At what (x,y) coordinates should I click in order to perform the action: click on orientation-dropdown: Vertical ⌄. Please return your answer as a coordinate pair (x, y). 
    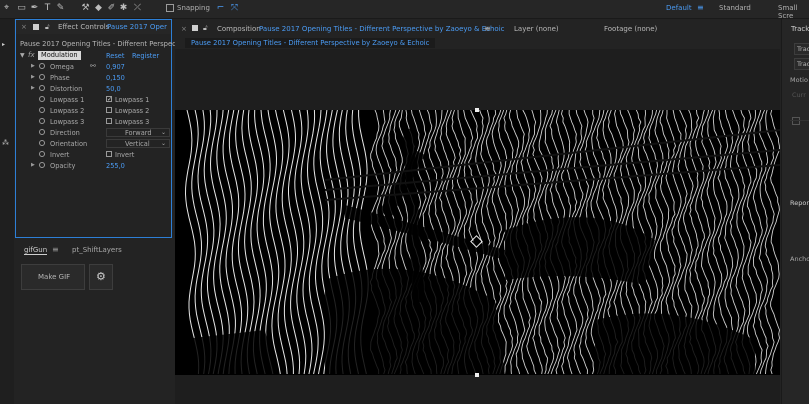
    Looking at the image, I should click on (138, 143).